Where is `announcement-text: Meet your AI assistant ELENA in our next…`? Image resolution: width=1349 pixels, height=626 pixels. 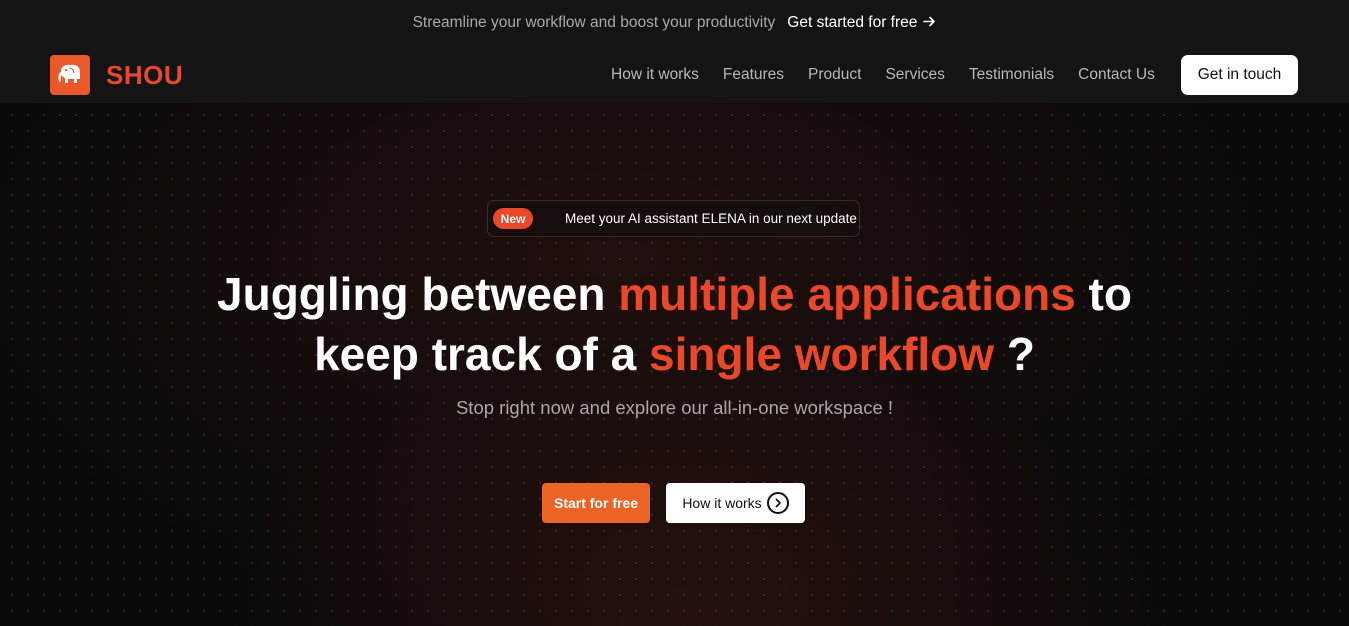 announcement-text: Meet your AI assistant ELENA in our next… is located at coordinates (711, 218).